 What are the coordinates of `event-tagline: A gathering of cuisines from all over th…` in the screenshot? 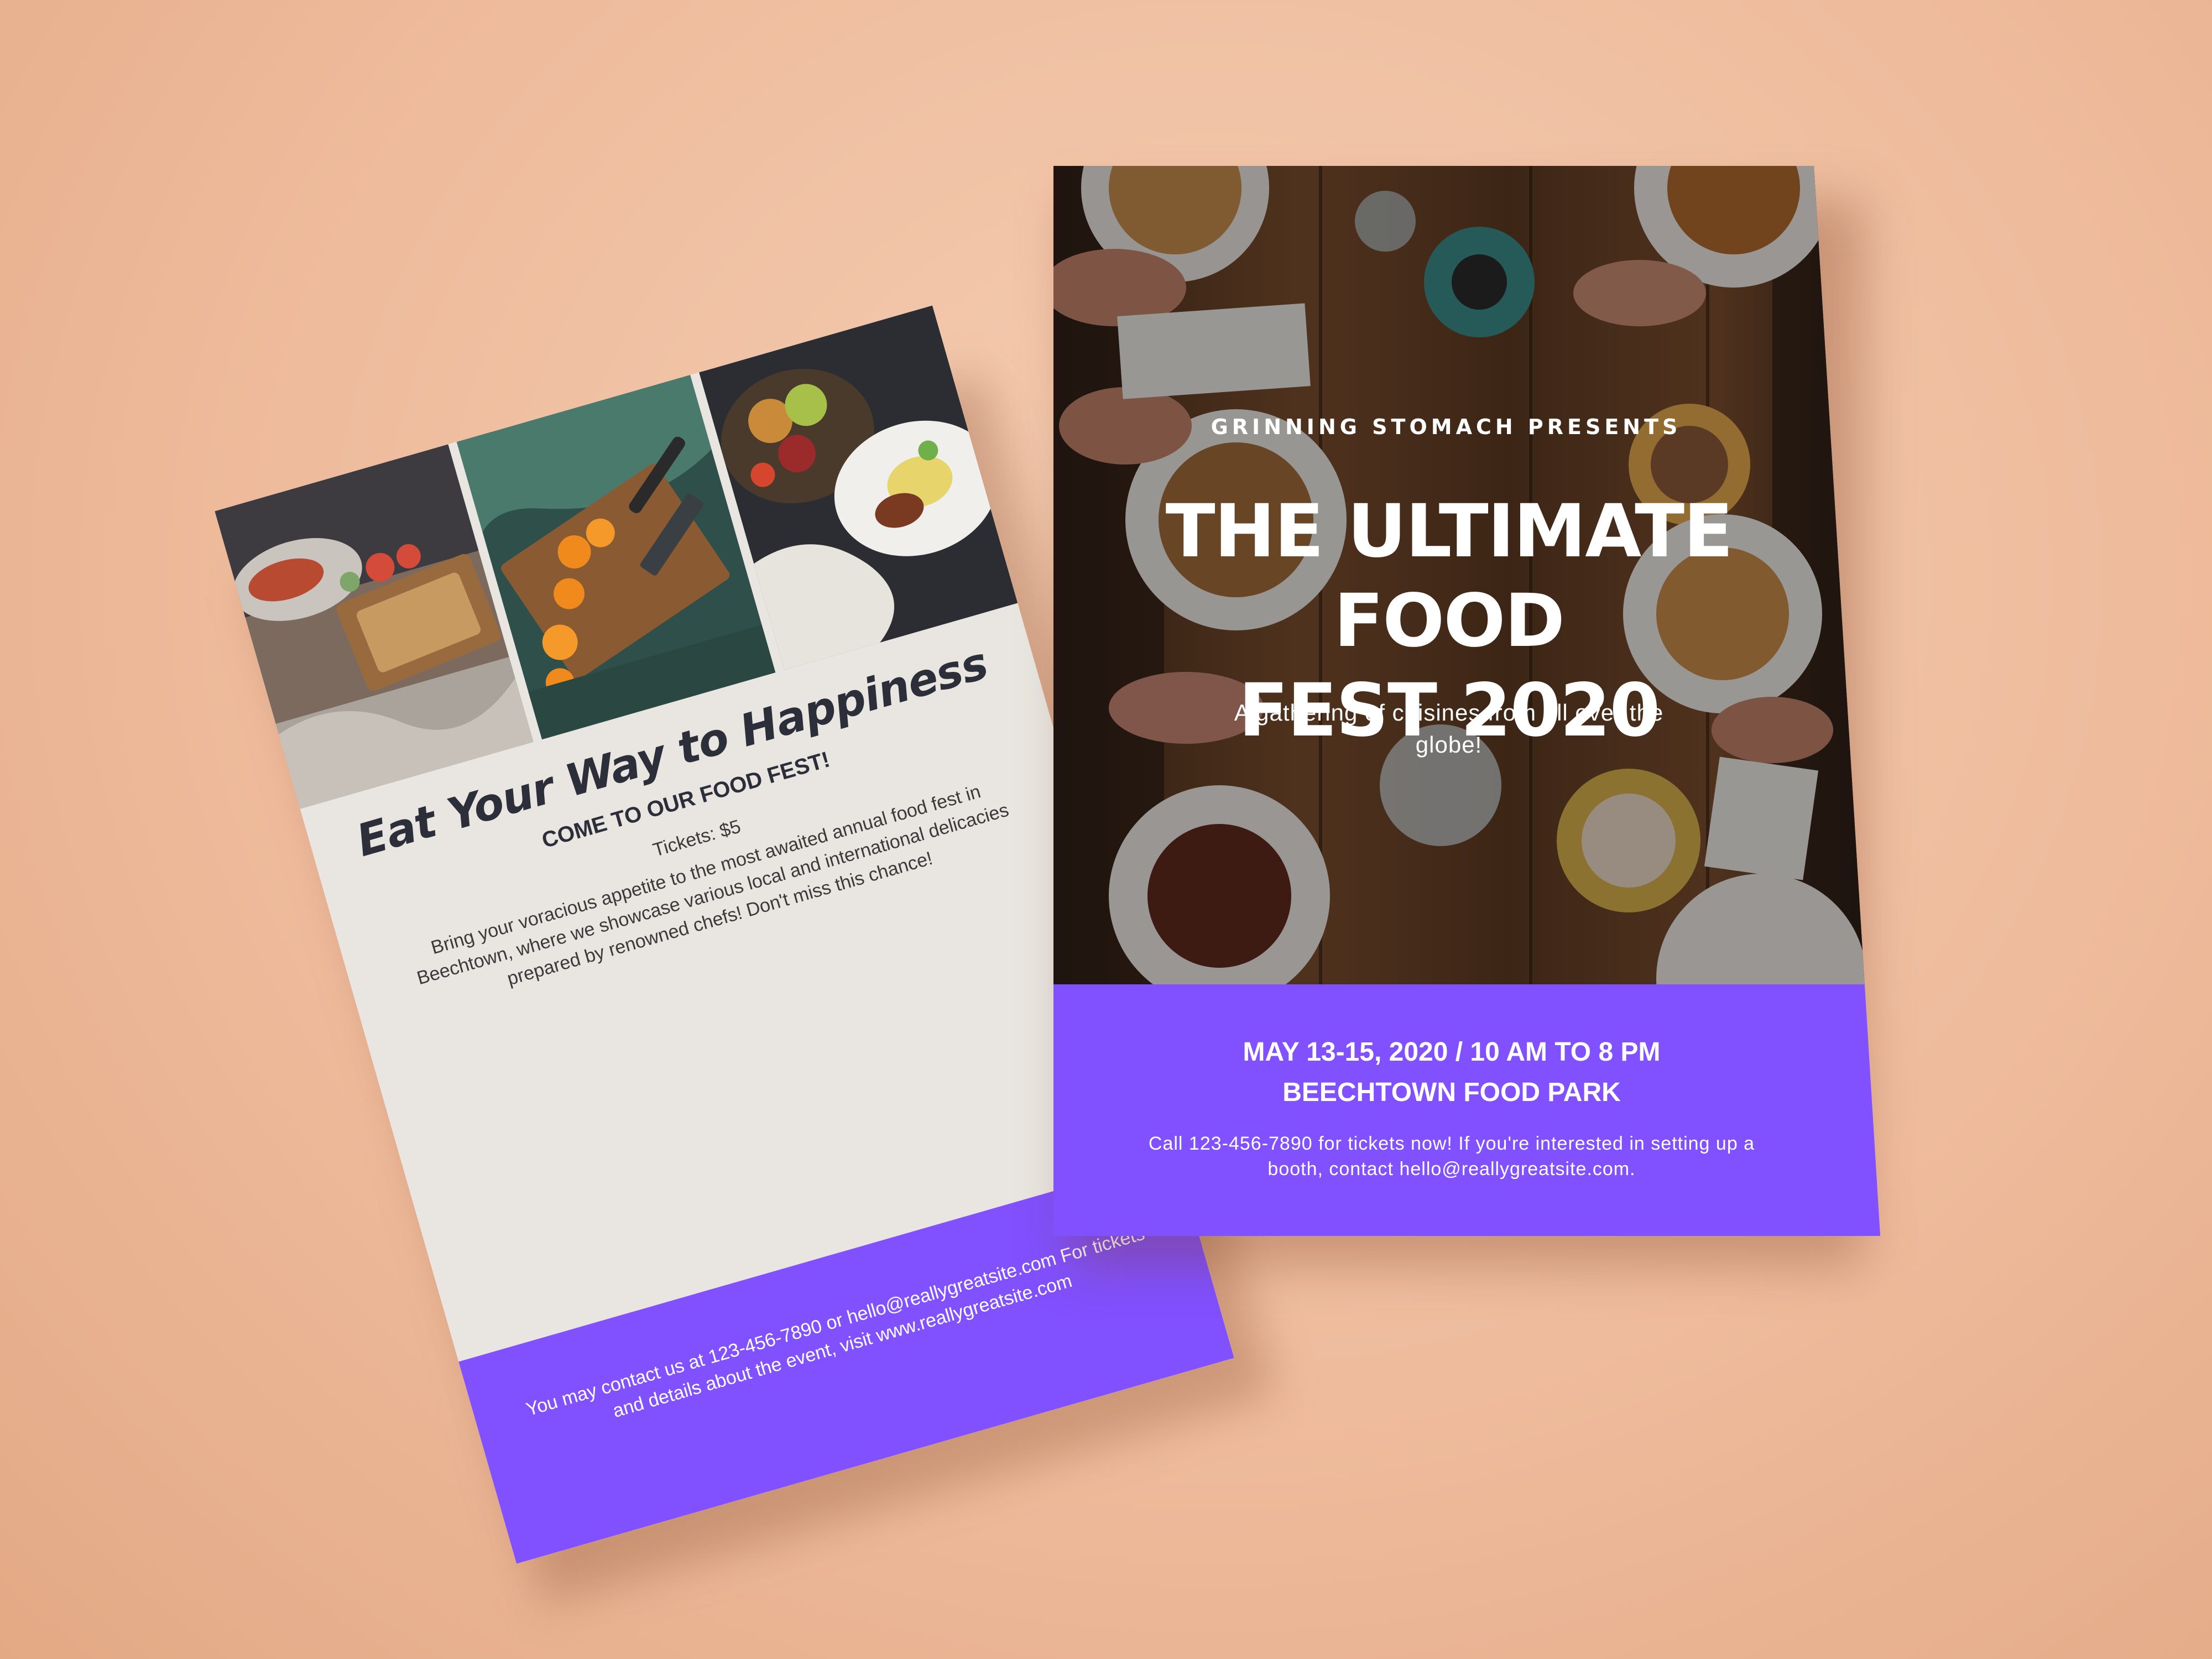 It's located at (1449, 729).